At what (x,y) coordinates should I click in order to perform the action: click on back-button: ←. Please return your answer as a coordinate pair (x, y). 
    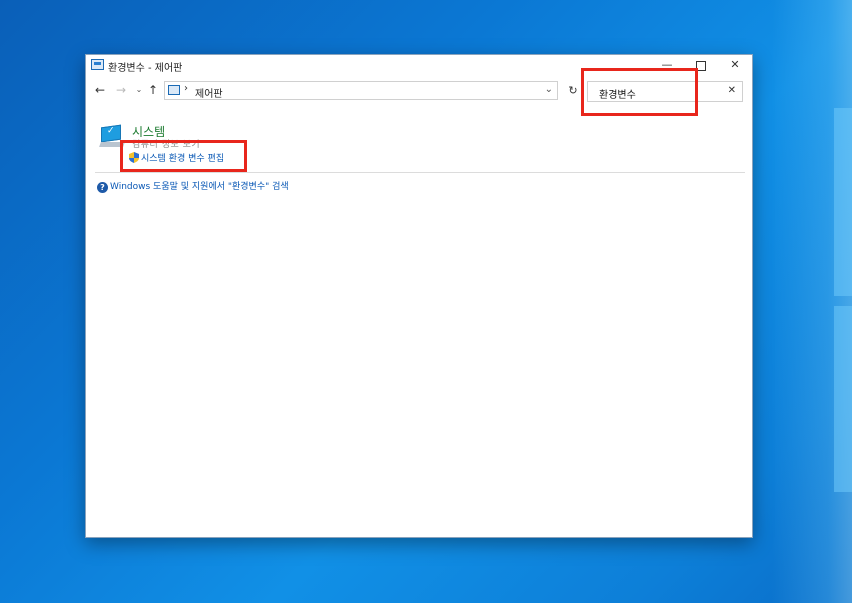
    Looking at the image, I should click on (100, 90).